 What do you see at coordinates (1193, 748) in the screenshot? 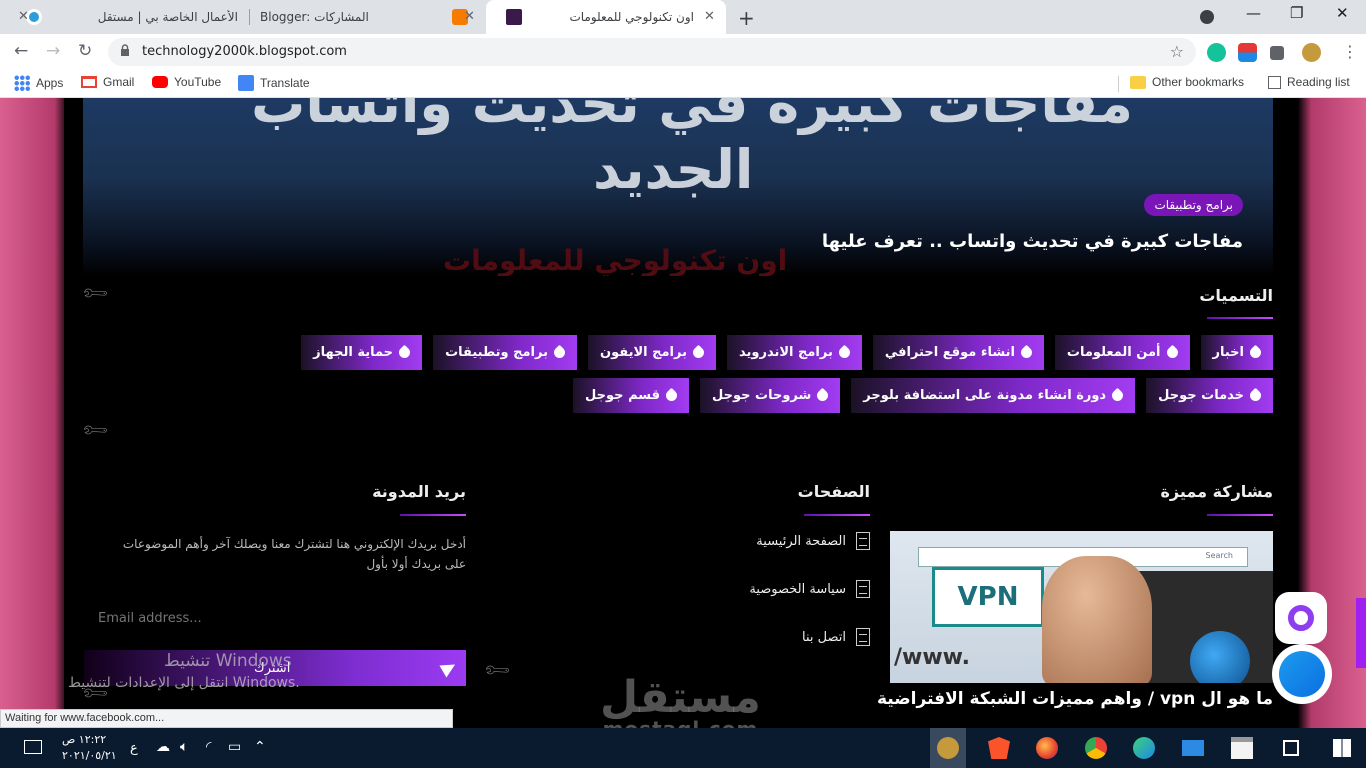
I see `mail-icon` at bounding box center [1193, 748].